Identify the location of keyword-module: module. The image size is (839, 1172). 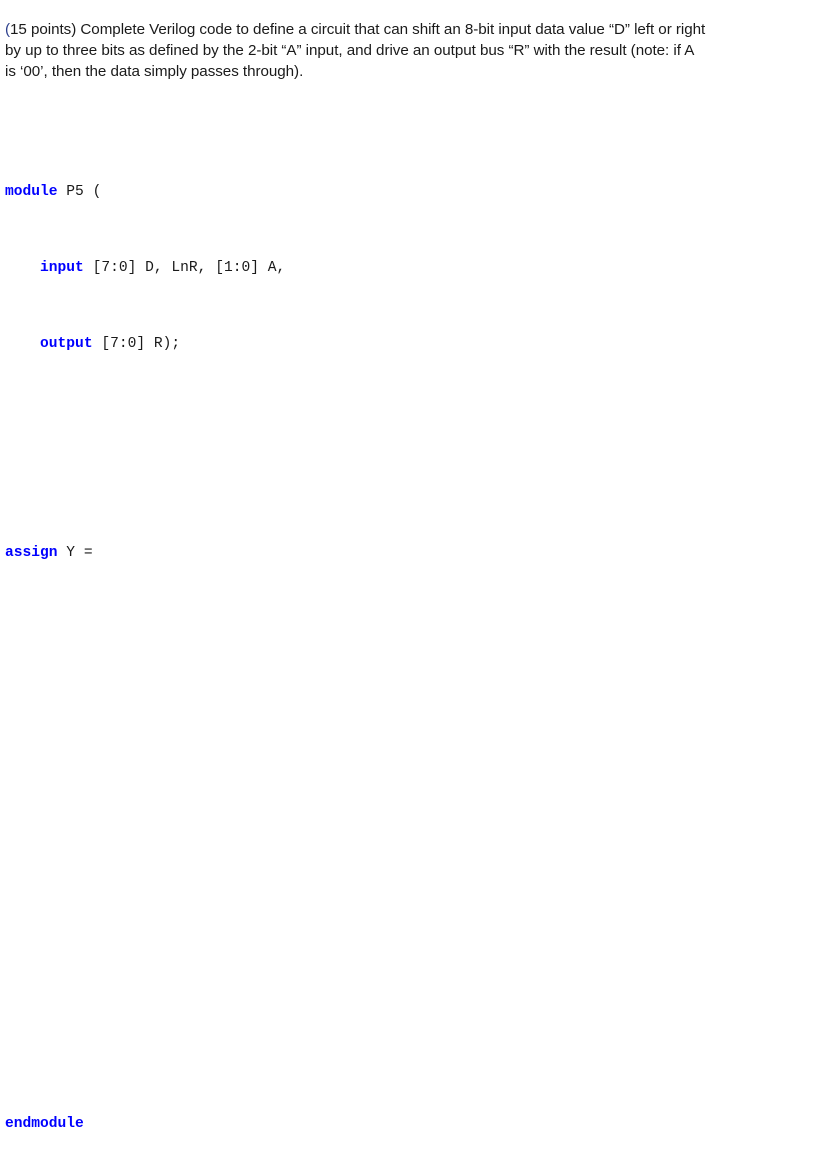
(31, 192).